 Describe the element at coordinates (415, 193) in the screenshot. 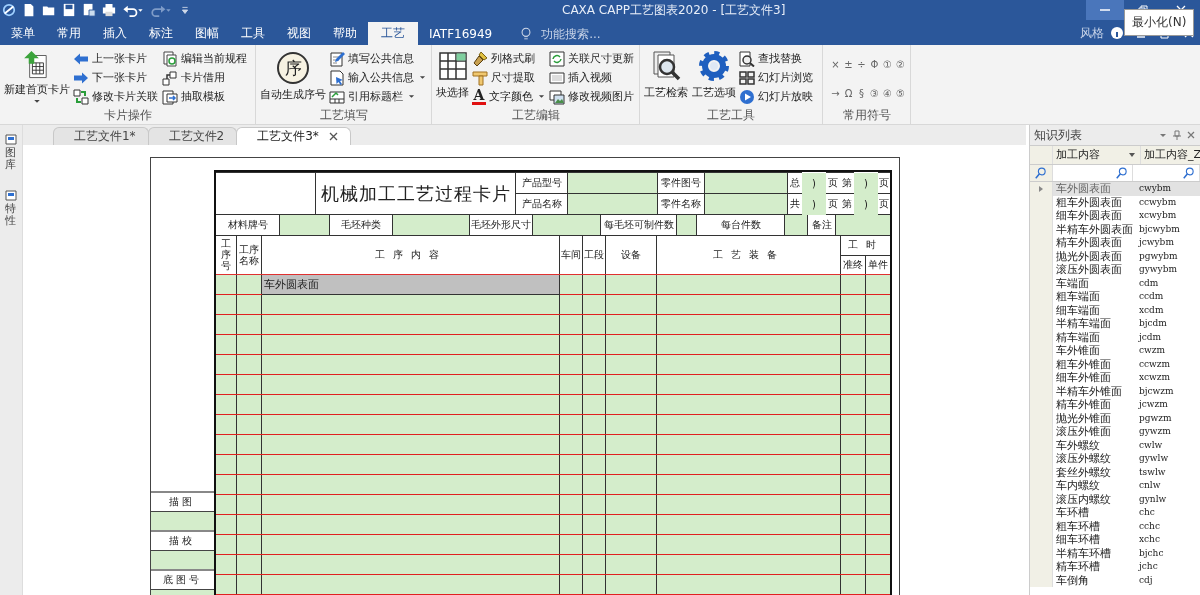

I see `card-title: 机械加工工艺过程卡片` at that location.